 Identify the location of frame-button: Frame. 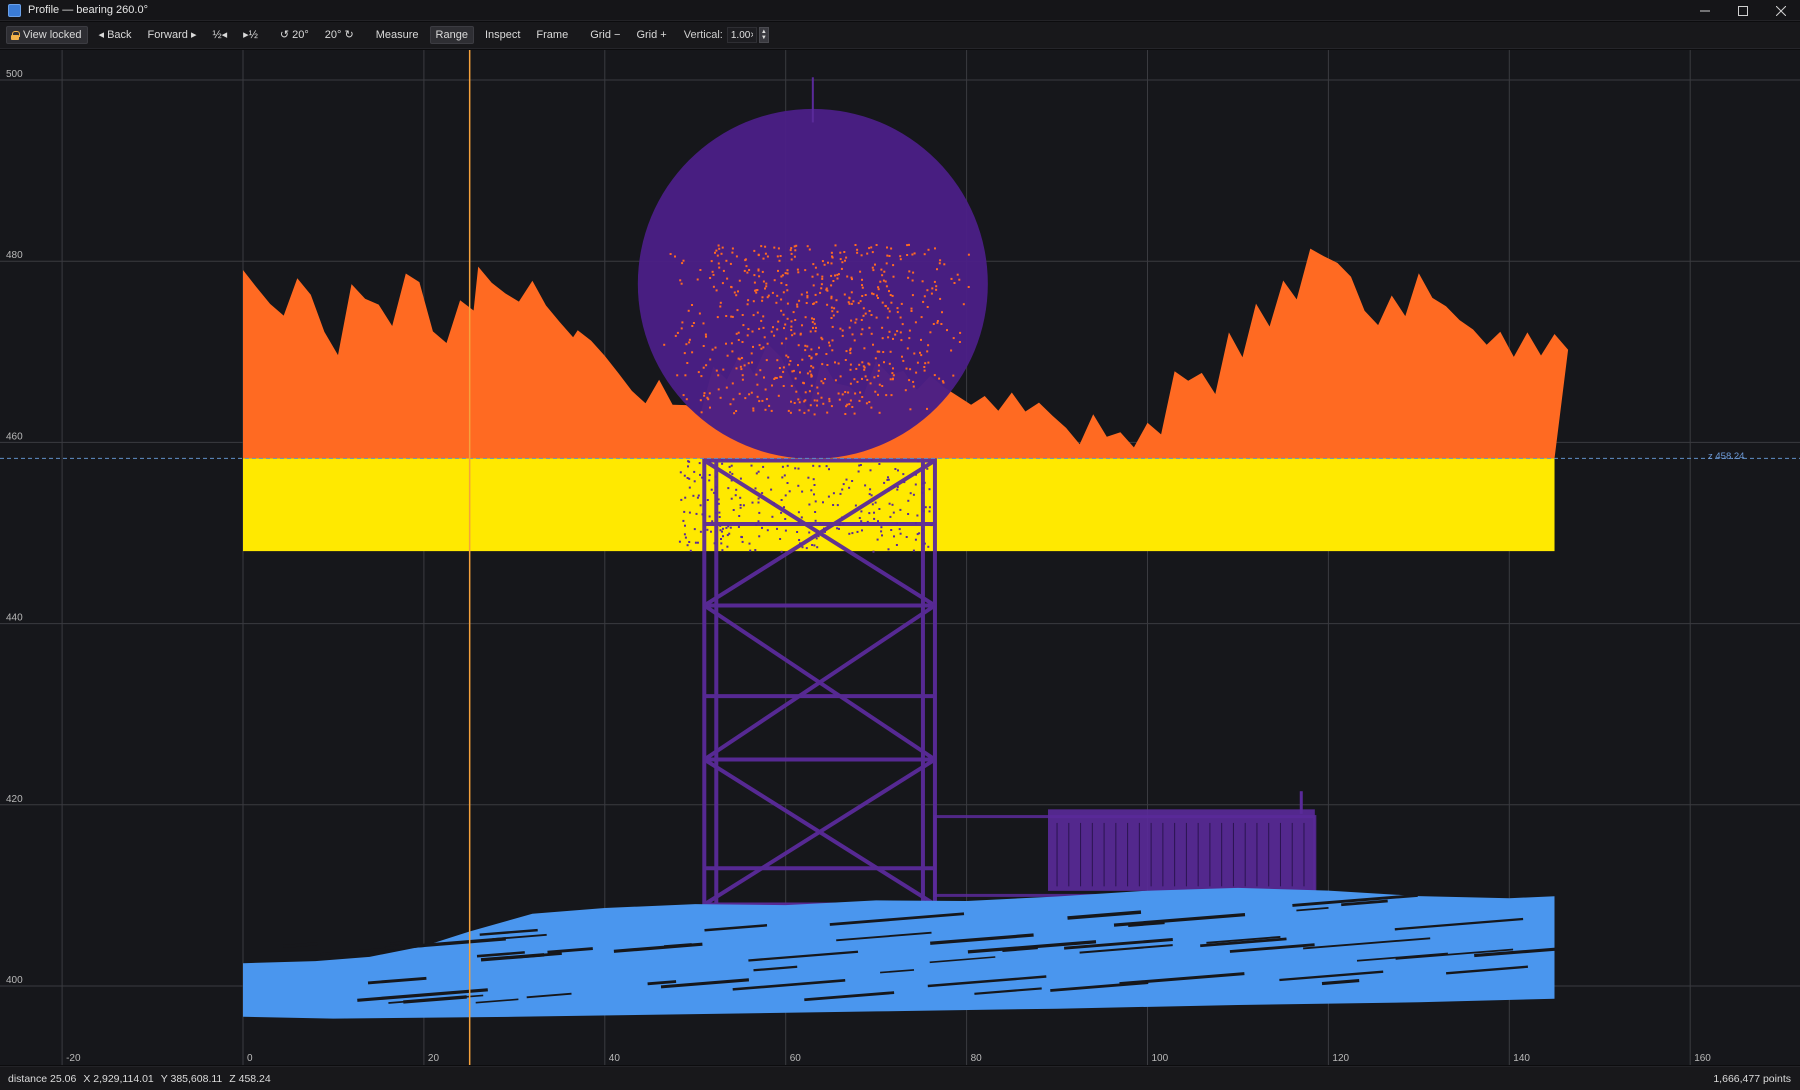
(552, 35).